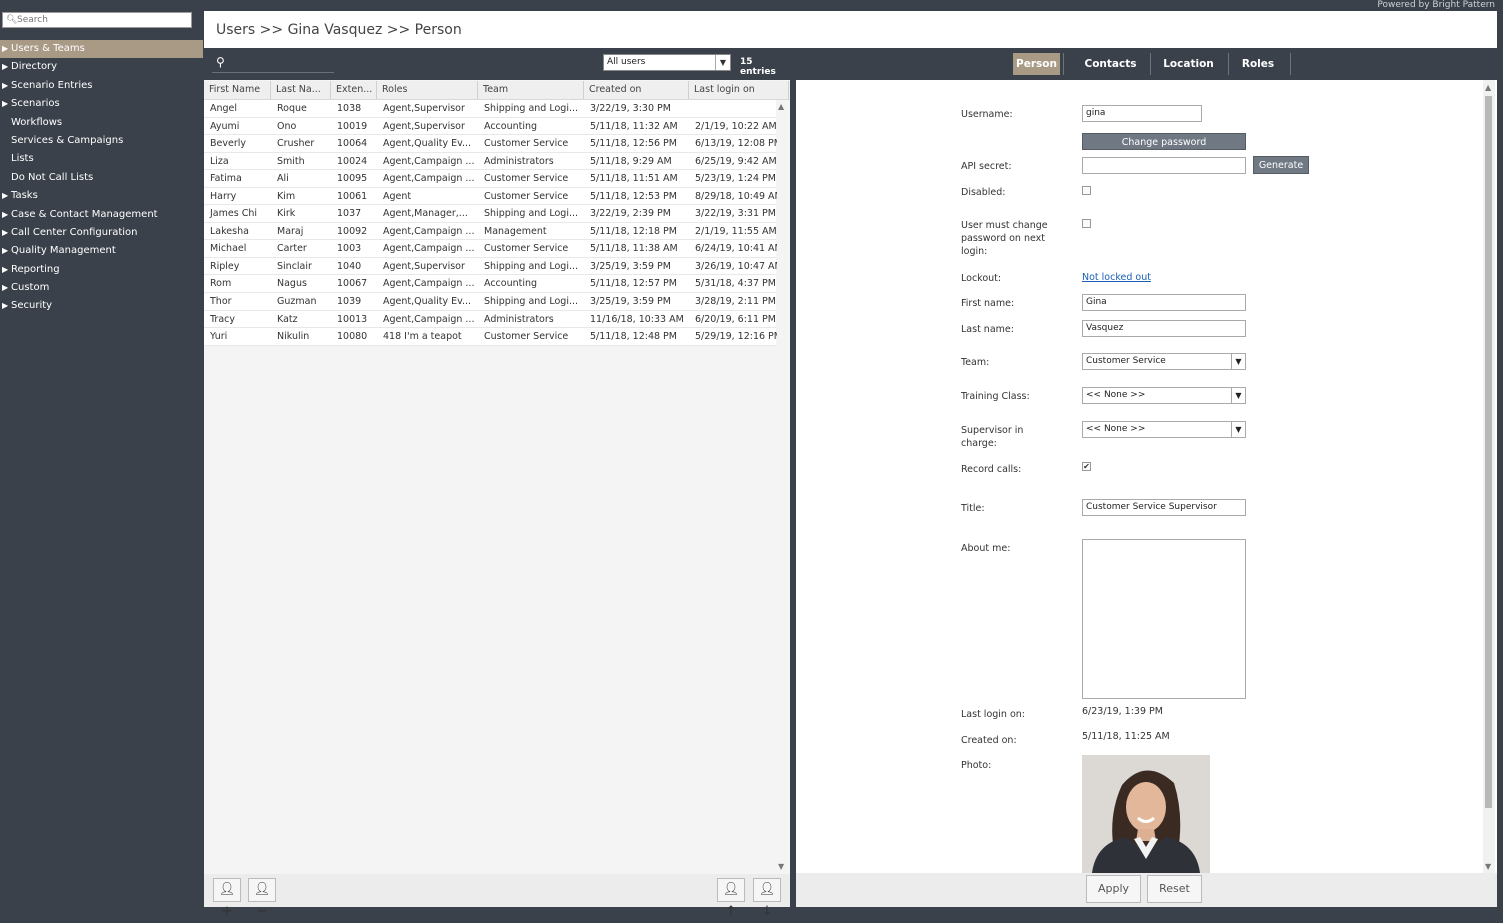 The height and width of the screenshot is (923, 1503). Describe the element at coordinates (1258, 64) in the screenshot. I see `tab-roles: Roles` at that location.